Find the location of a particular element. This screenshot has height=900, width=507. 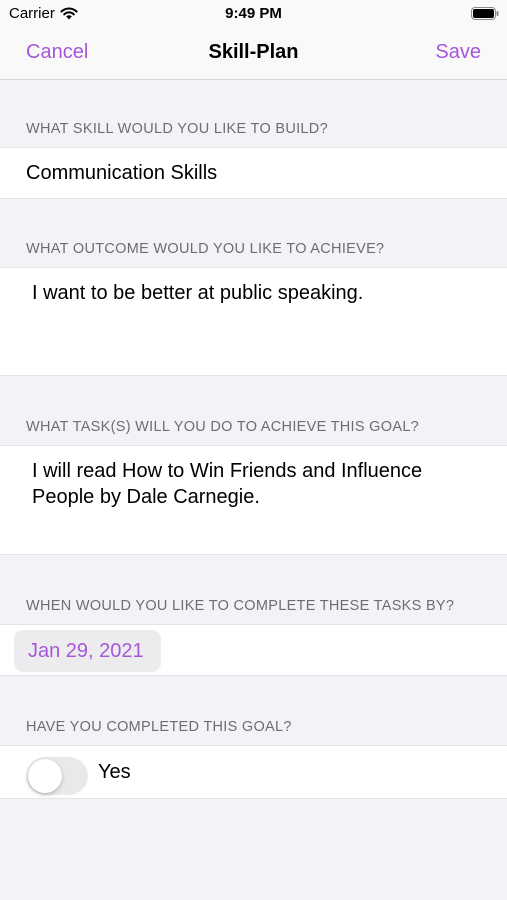

due-date-row: Jan 29, 2021 is located at coordinates (253, 650).